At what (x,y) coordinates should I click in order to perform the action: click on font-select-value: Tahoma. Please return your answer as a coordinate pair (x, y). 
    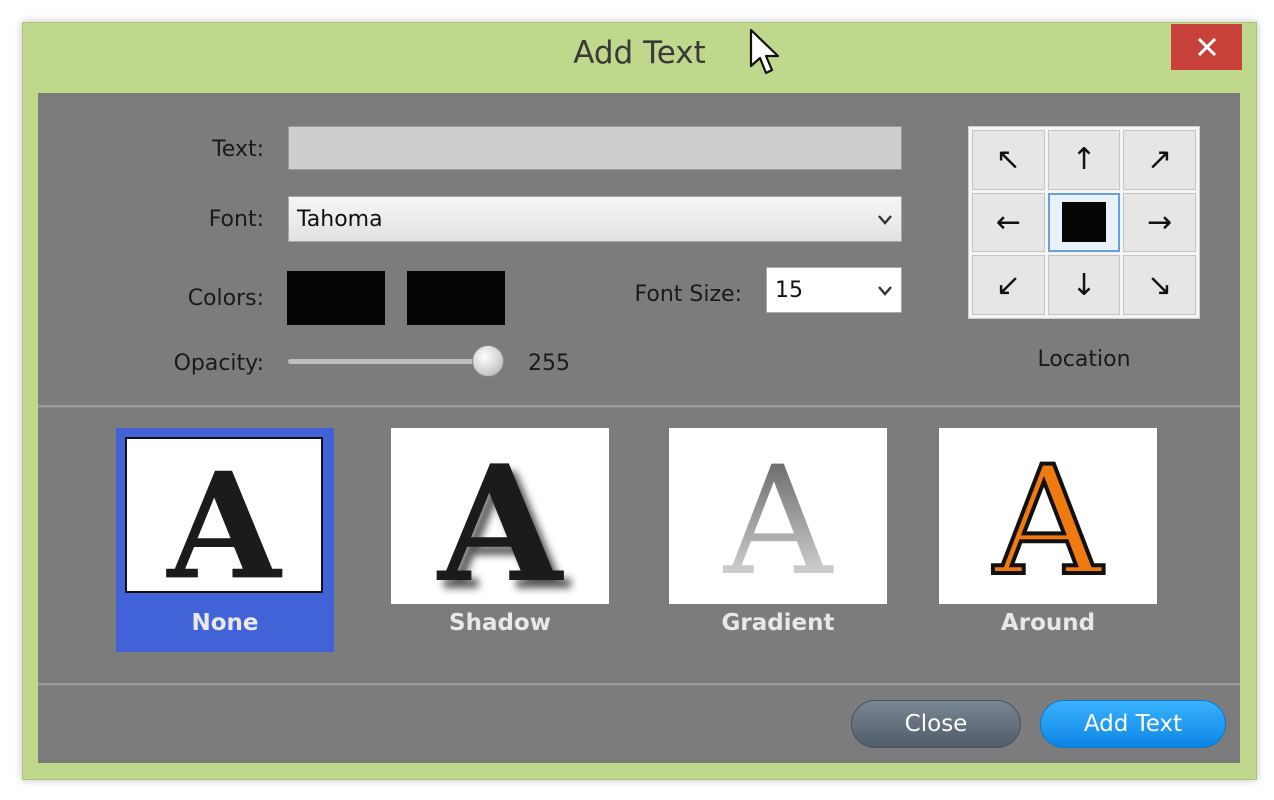
    Looking at the image, I should click on (340, 219).